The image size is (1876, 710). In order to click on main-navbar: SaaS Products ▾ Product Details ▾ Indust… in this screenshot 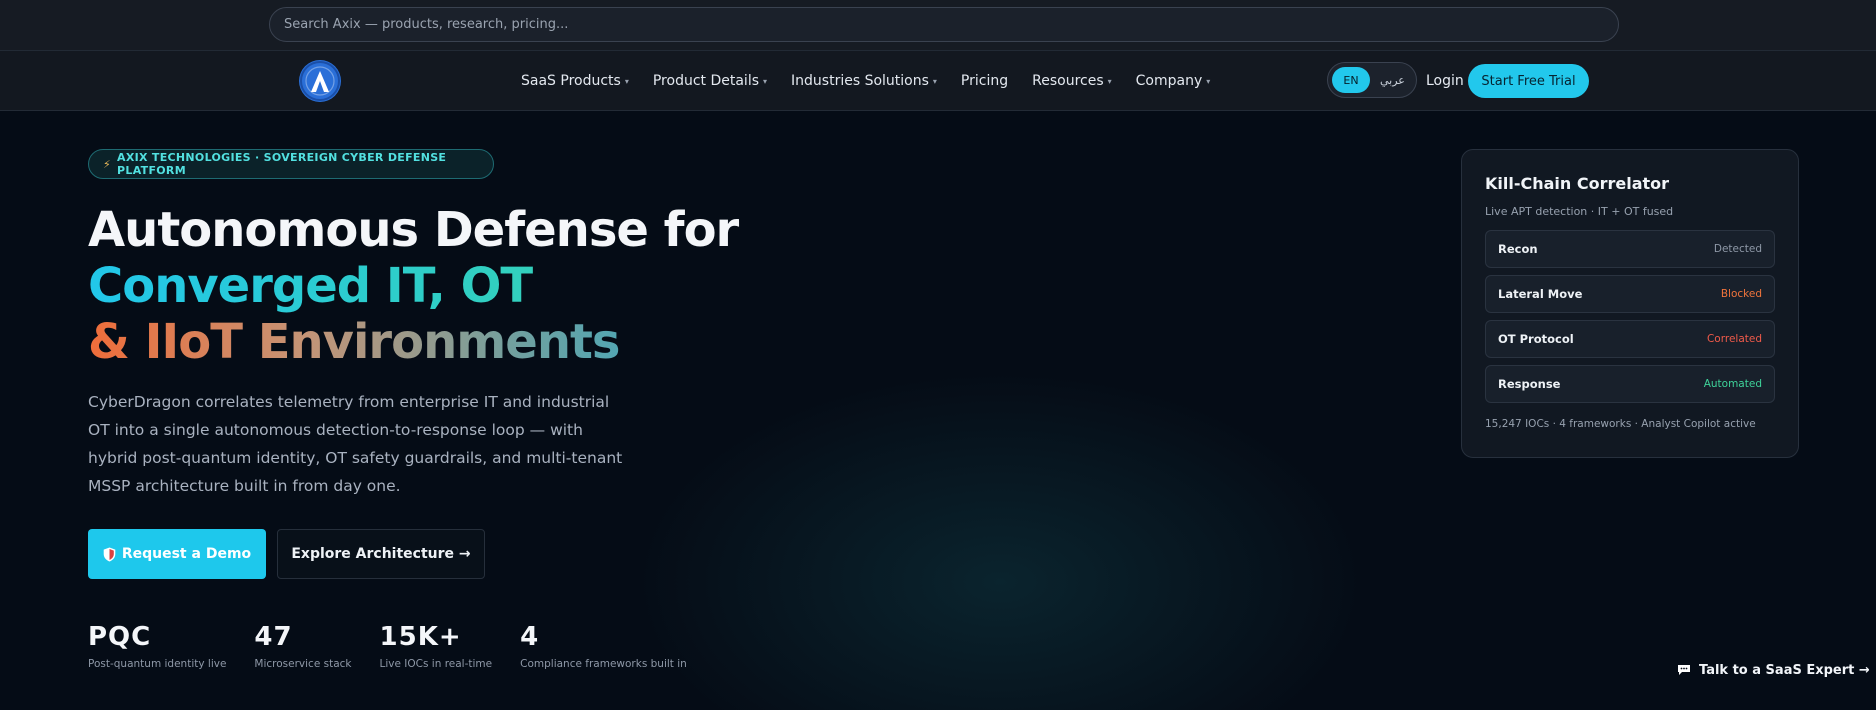, I will do `click(938, 81)`.